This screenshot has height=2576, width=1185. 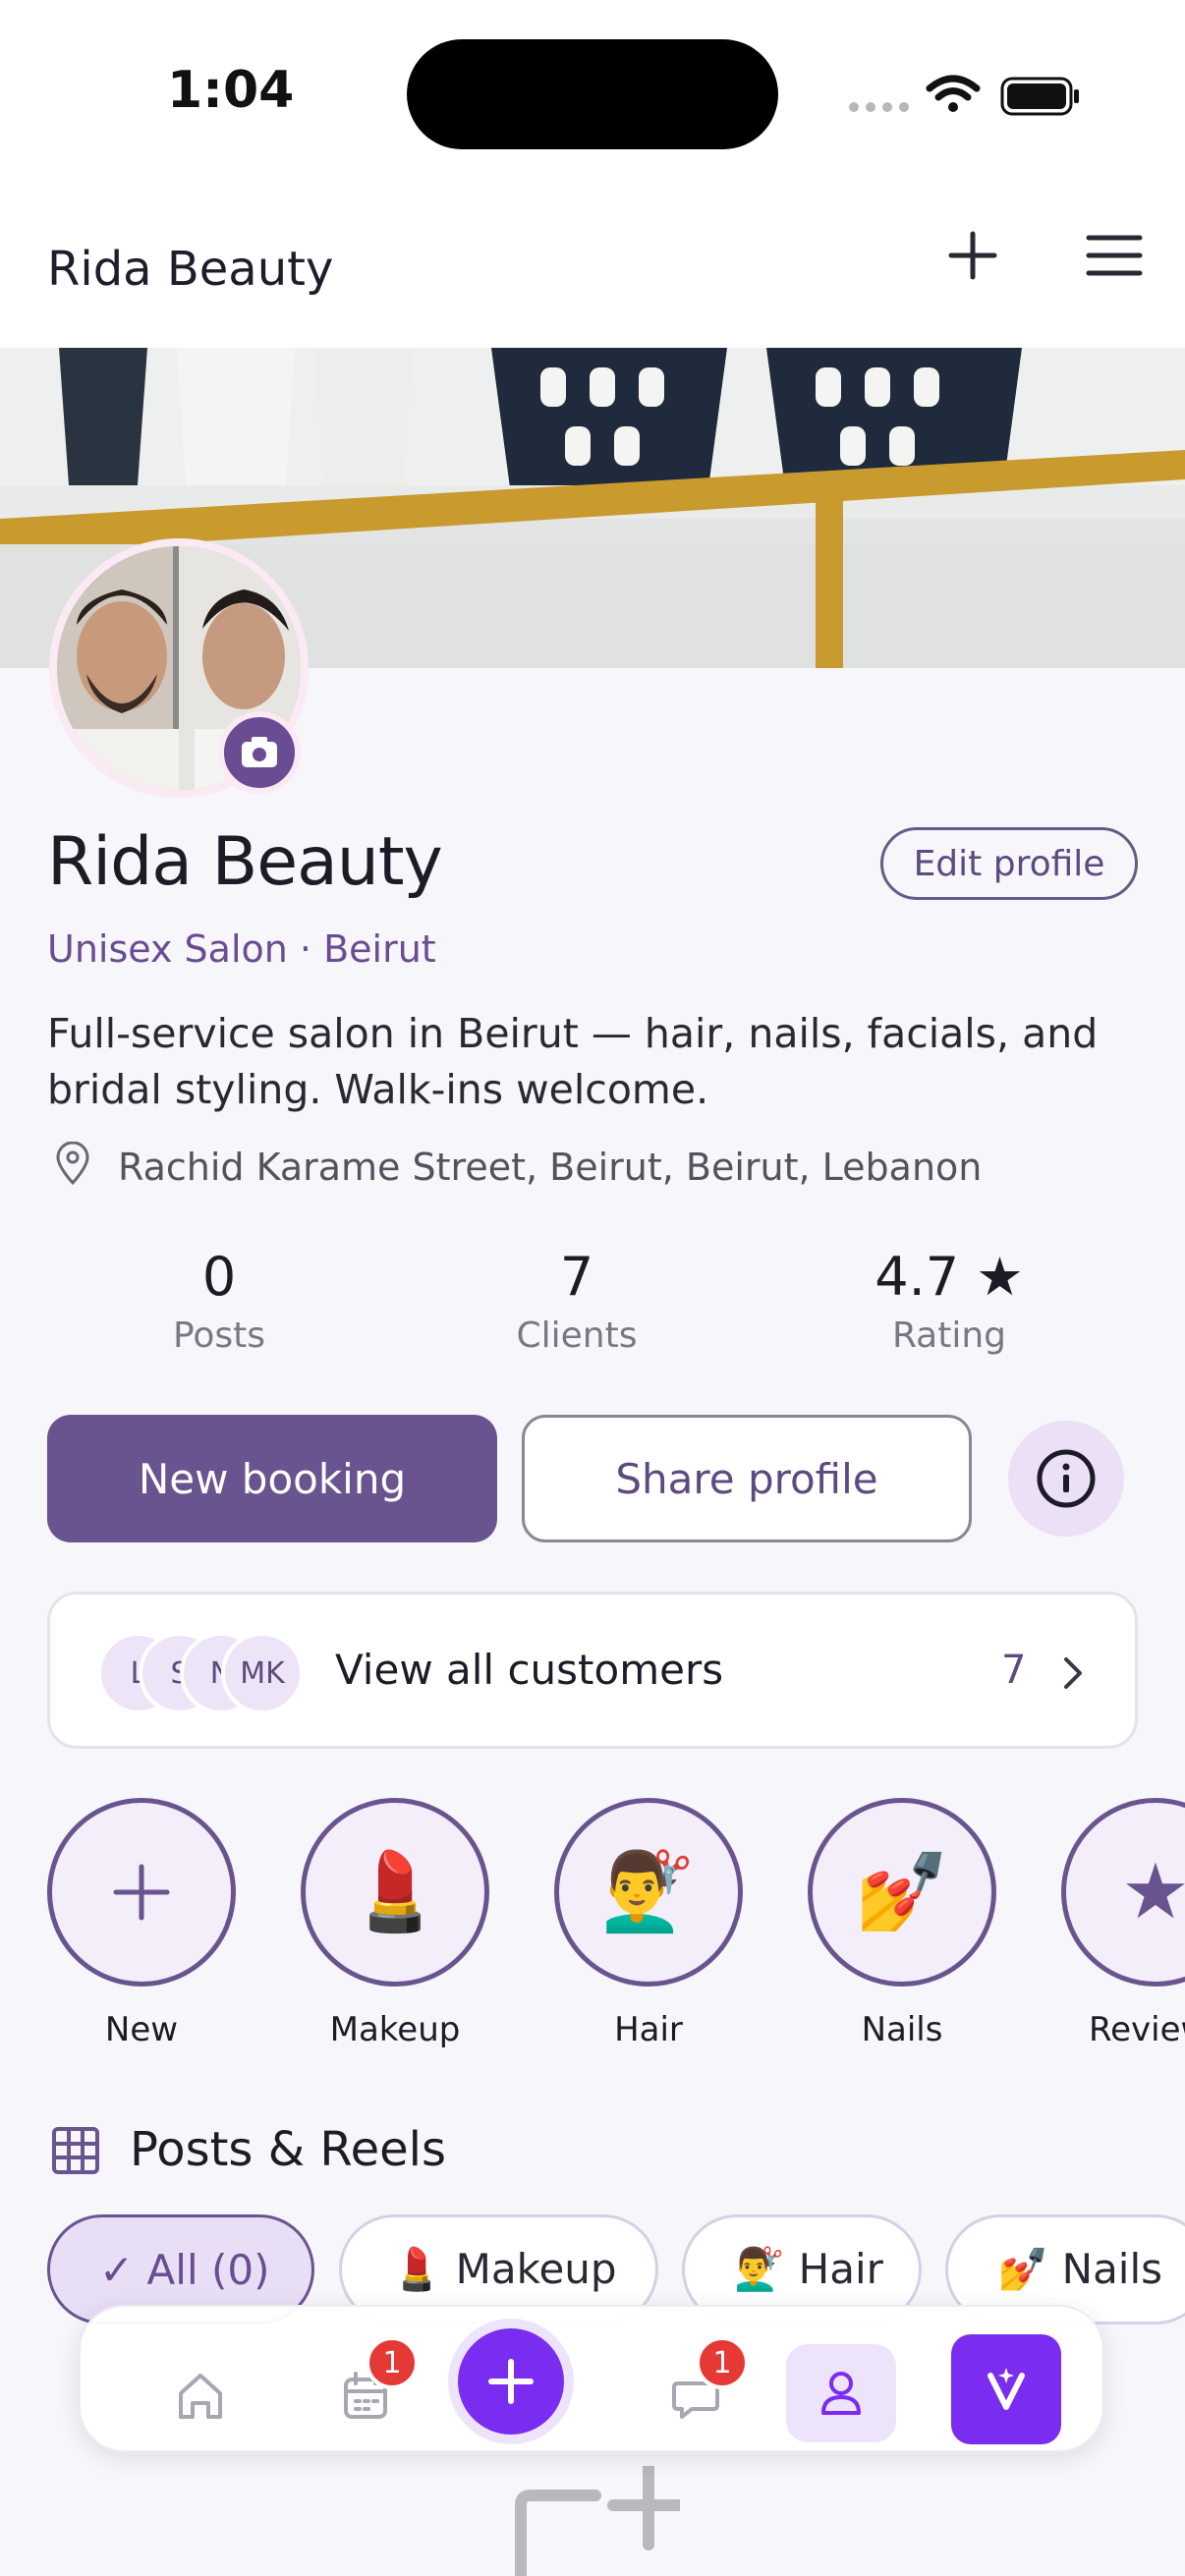 I want to click on create-button, so click(x=511, y=2381).